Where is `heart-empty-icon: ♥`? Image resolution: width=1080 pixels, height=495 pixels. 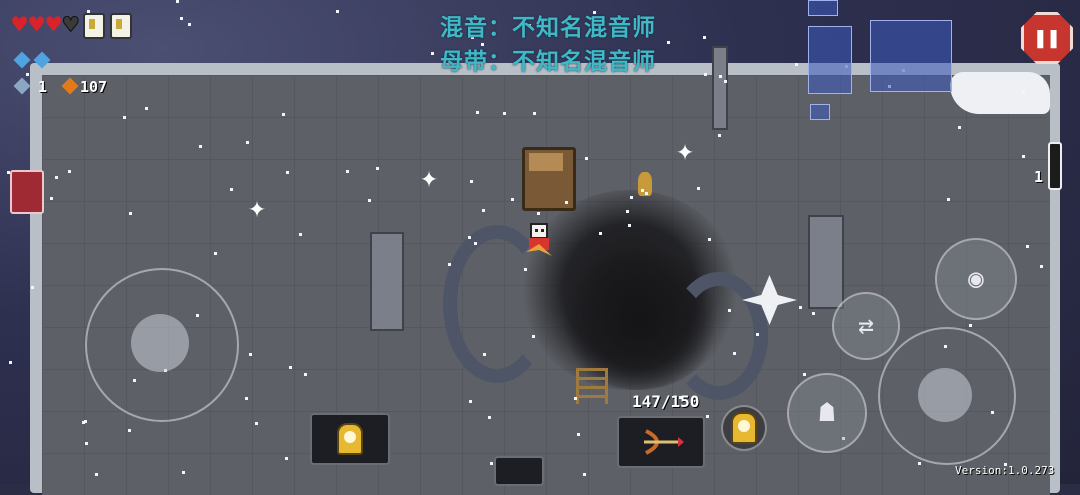 heart-empty-icon: ♥ is located at coordinates (71, 24).